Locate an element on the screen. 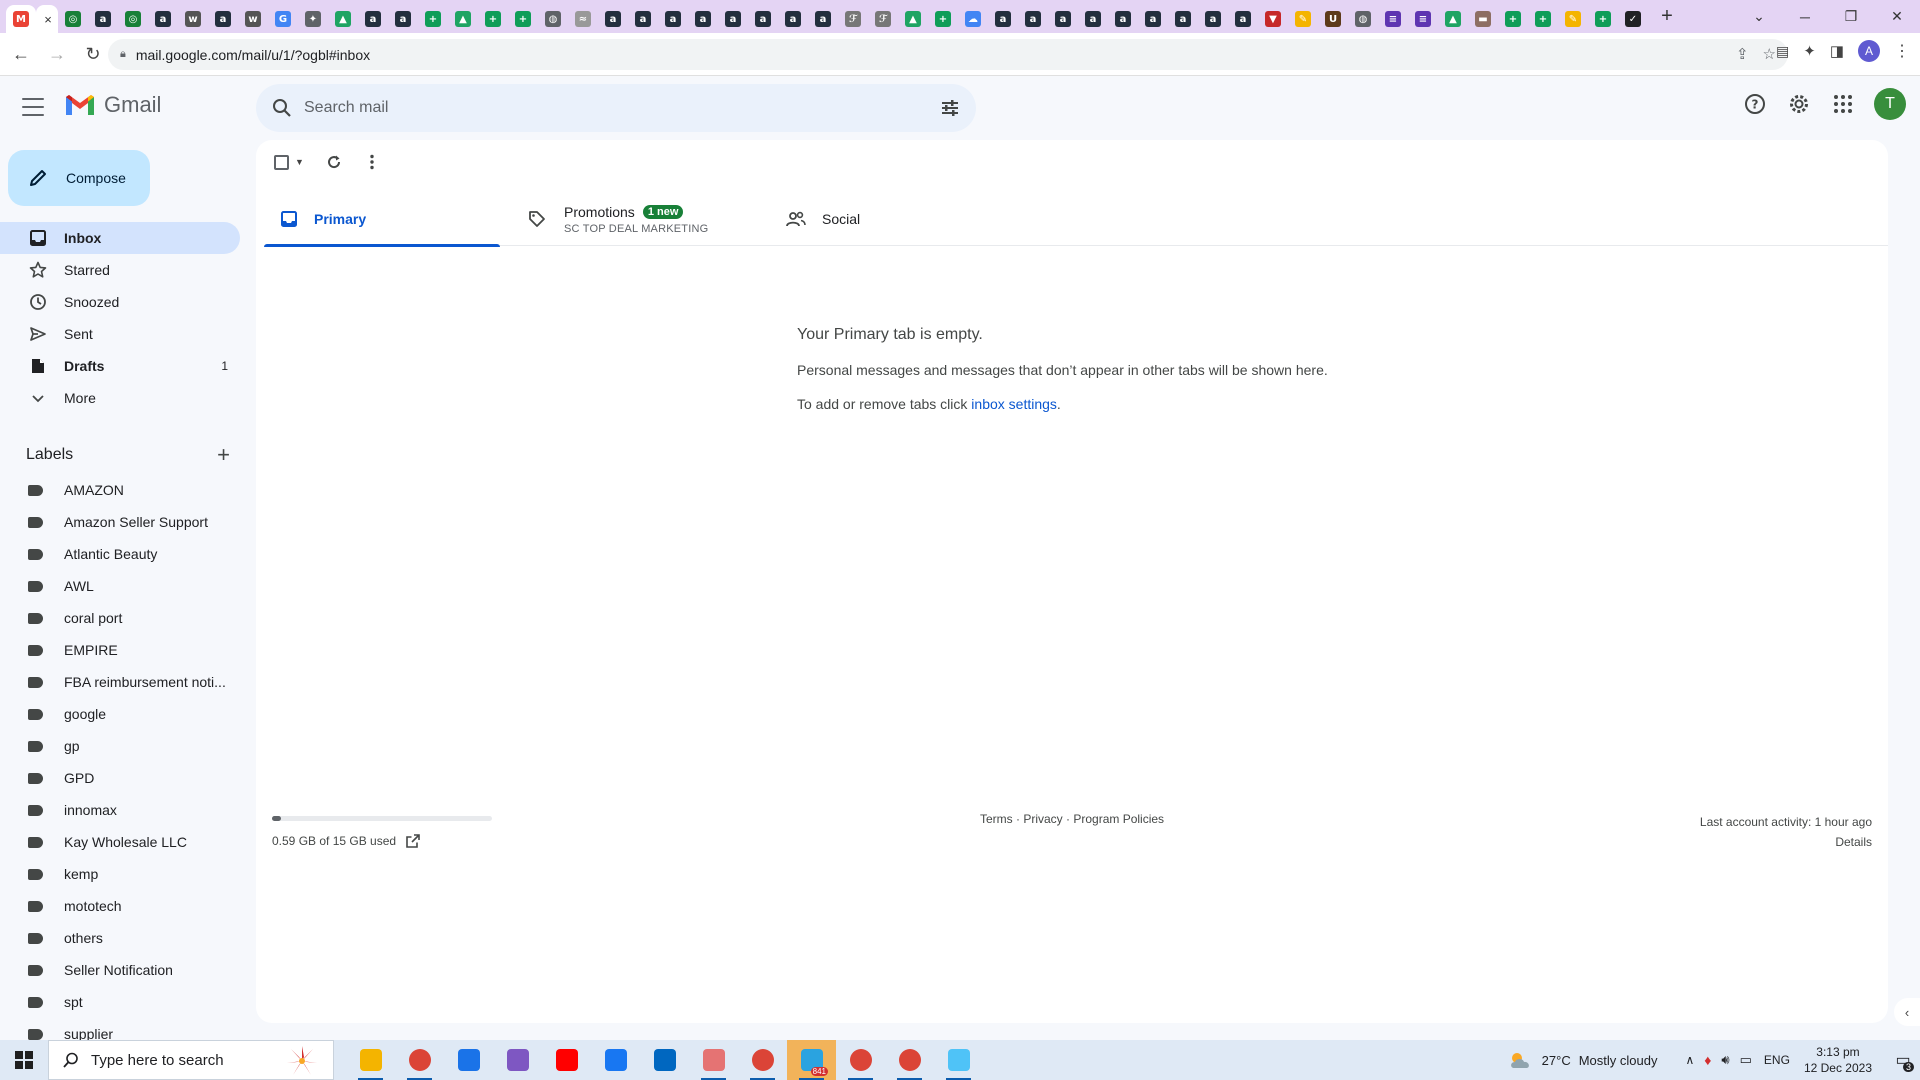  label-item: mototech is located at coordinates (120, 906).